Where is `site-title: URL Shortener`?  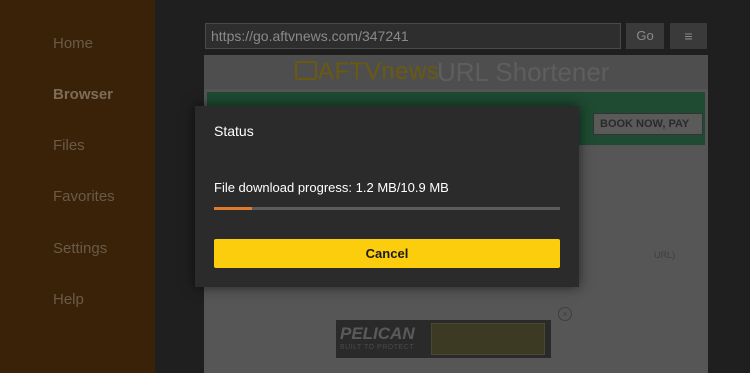
site-title: URL Shortener is located at coordinates (523, 72).